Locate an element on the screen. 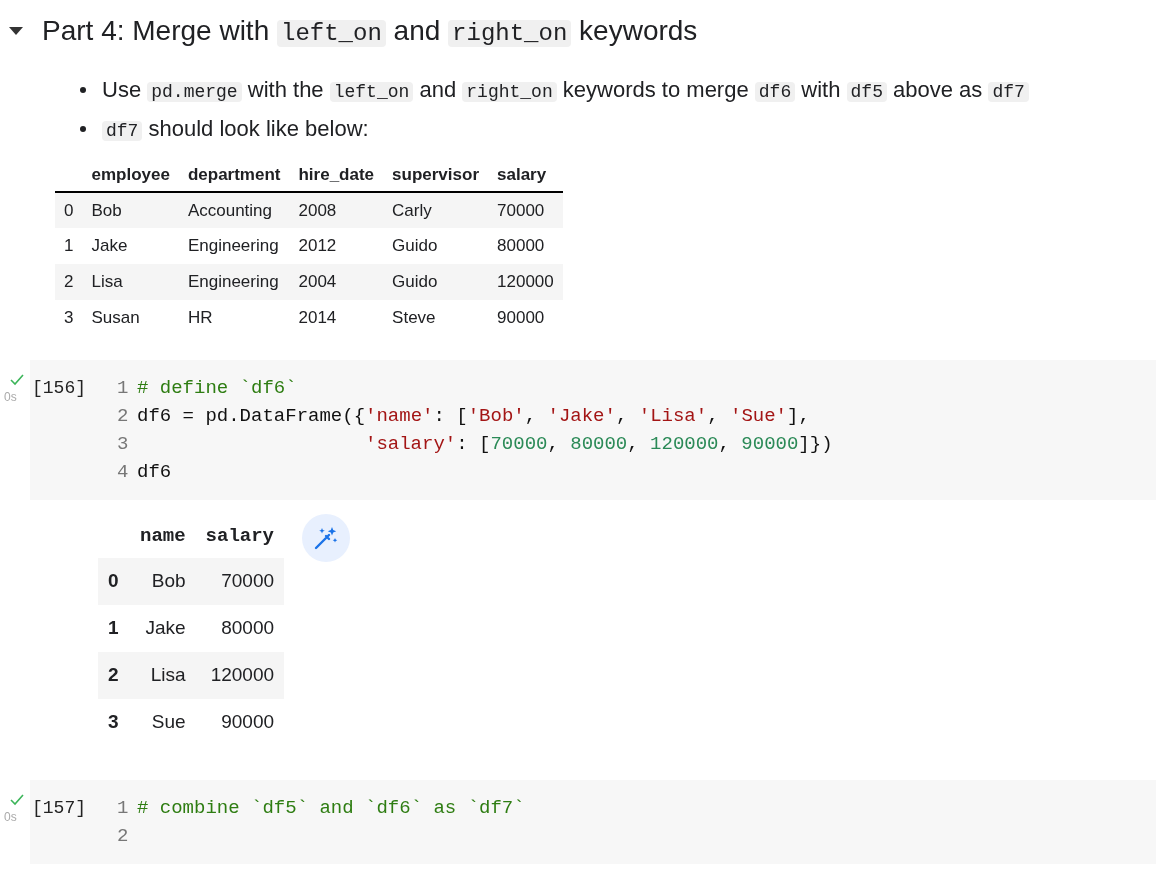 The image size is (1156, 882). column-header: department is located at coordinates (234, 174).